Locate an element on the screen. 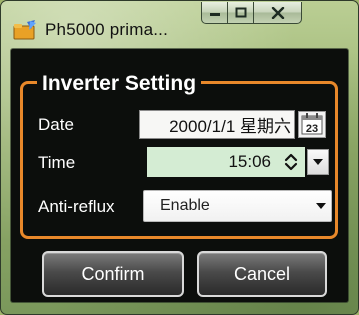  anti-reflux-label: Anti-reflux is located at coordinates (76, 206).